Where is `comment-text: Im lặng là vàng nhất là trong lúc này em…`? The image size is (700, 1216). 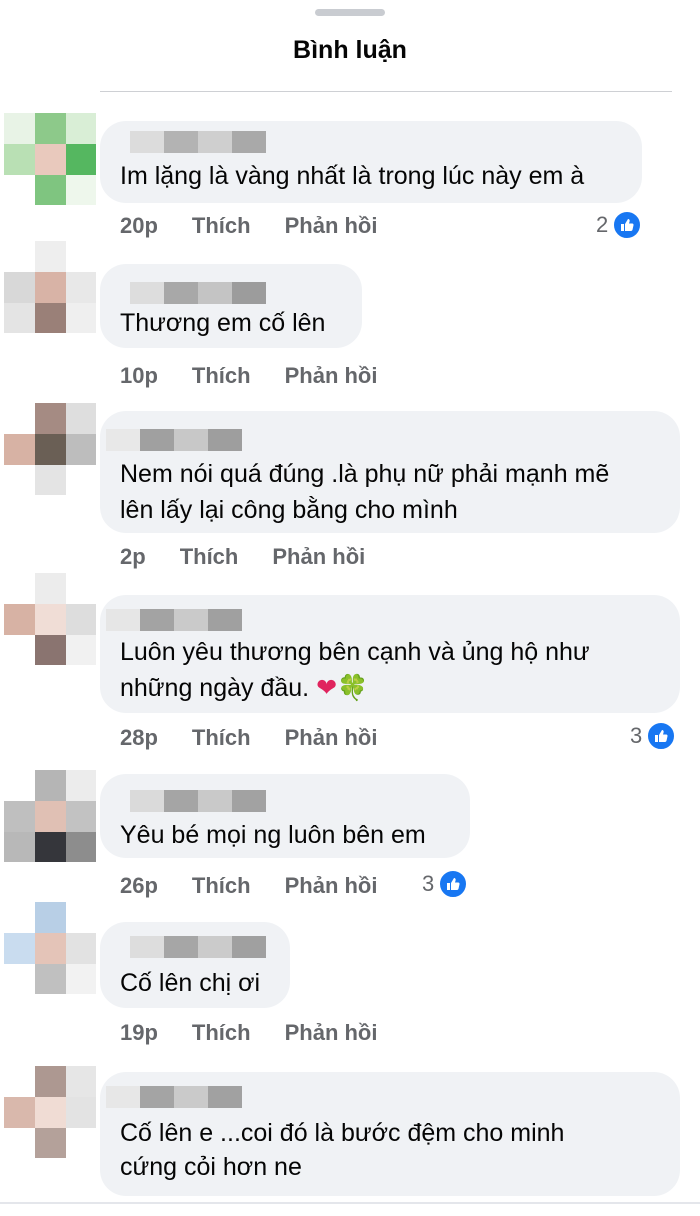 comment-text: Im lặng là vàng nhất là trong lúc này em… is located at coordinates (352, 176).